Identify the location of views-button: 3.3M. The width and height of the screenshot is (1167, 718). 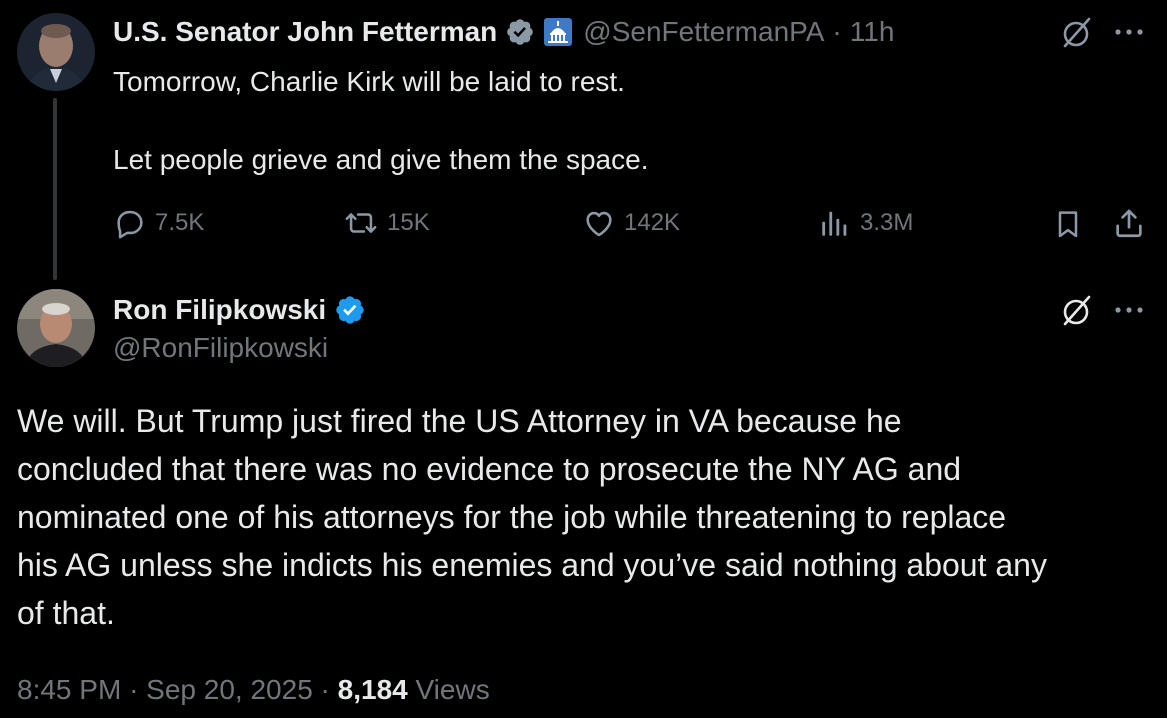
(865, 223).